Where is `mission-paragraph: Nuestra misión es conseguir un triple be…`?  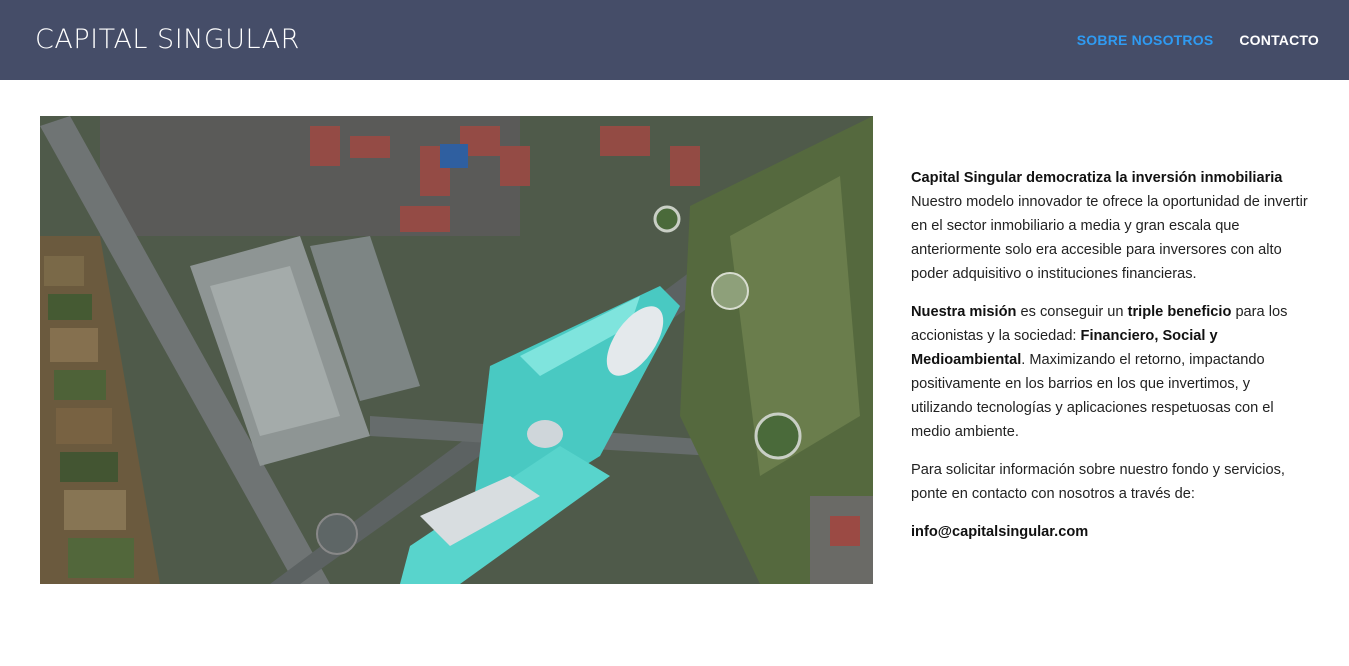
mission-paragraph: Nuestra misión es conseguir un triple be… is located at coordinates (1111, 372).